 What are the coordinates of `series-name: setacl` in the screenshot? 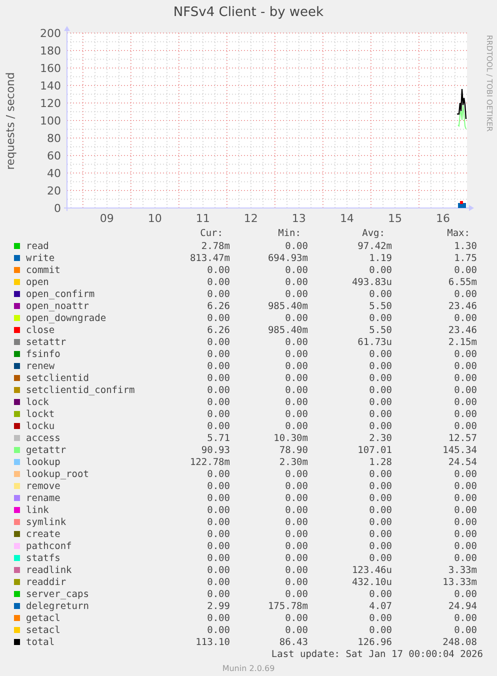 It's located at (43, 630).